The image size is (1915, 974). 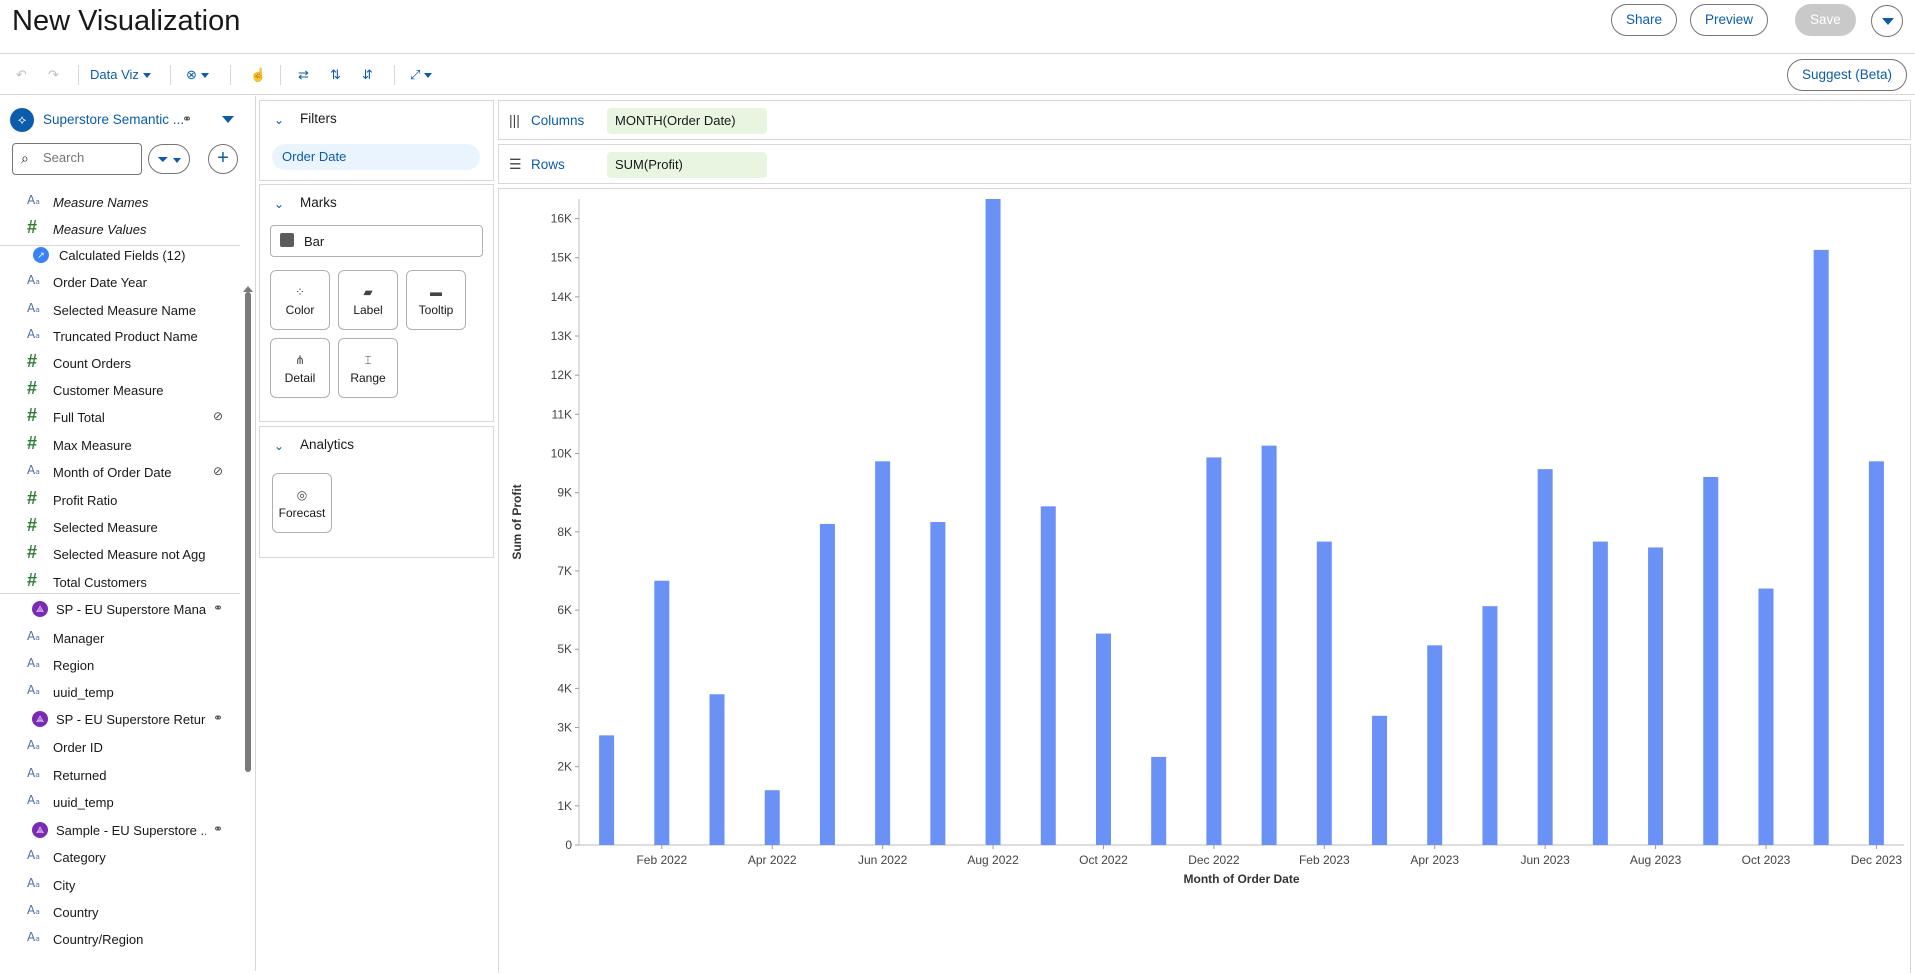 What do you see at coordinates (1204, 120) in the screenshot?
I see `columns-shelf: ||| Columns MONTH(Order Date)` at bounding box center [1204, 120].